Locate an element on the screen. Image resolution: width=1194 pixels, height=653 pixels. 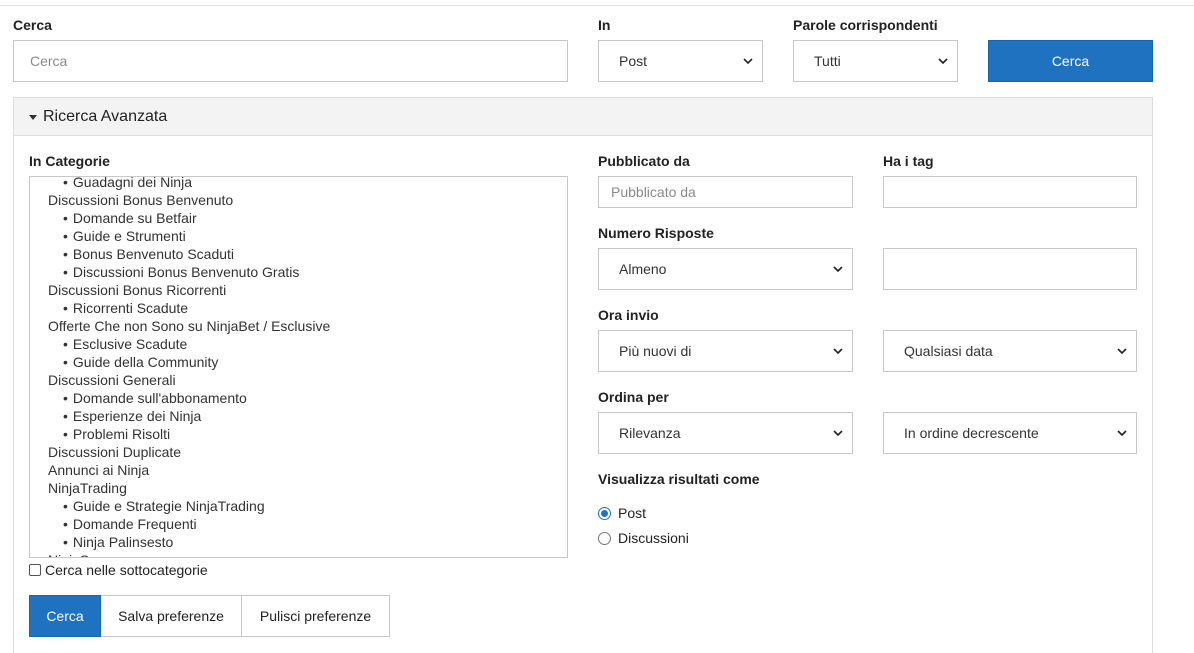
replies-mode-select: Almeno is located at coordinates (725, 269).